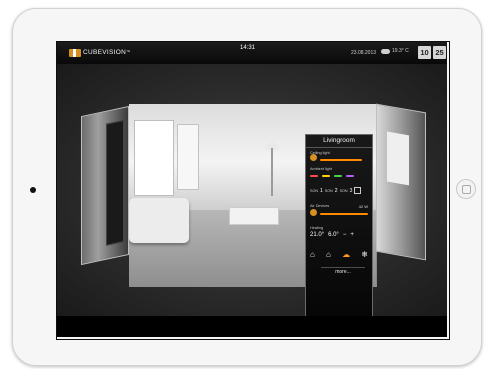 This screenshot has height=369, width=487. I want to click on minute-tile: 25, so click(439, 52).